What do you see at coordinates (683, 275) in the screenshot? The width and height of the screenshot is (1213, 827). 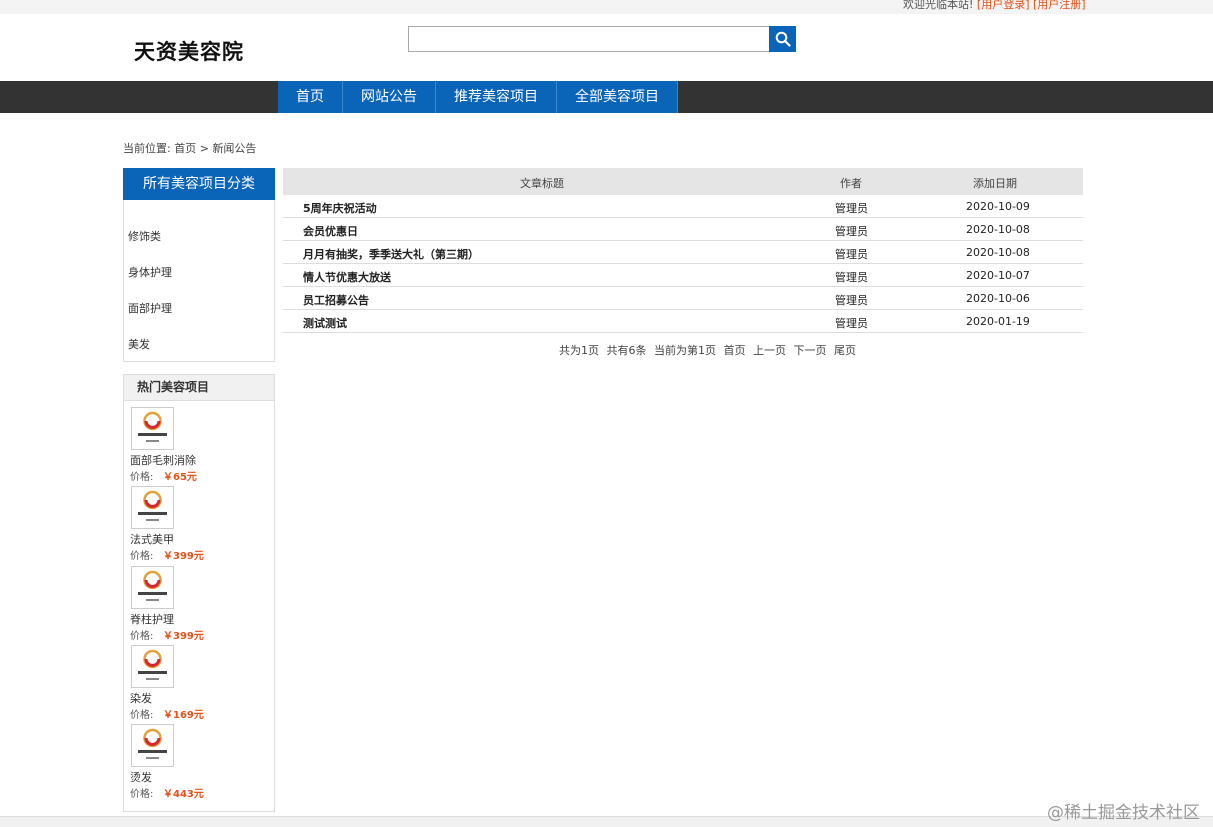 I see `table-row: 情人节优惠大放送 管理员 2020-10-07` at bounding box center [683, 275].